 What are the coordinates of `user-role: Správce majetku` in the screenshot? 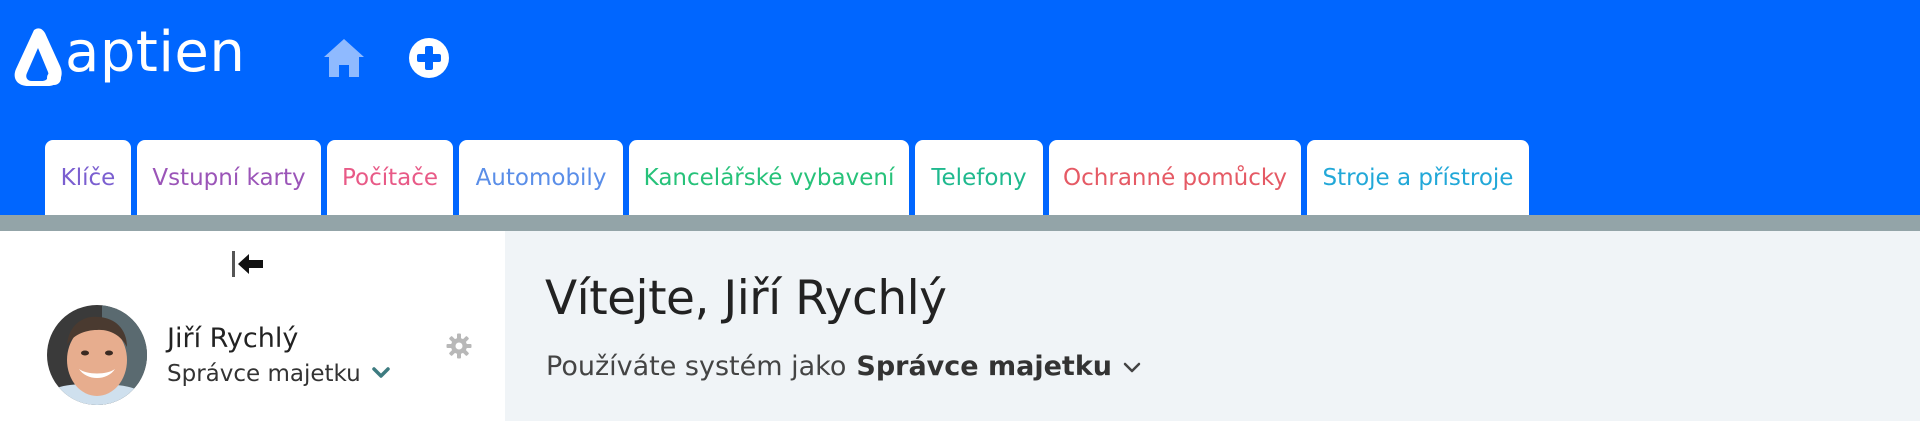 It's located at (264, 374).